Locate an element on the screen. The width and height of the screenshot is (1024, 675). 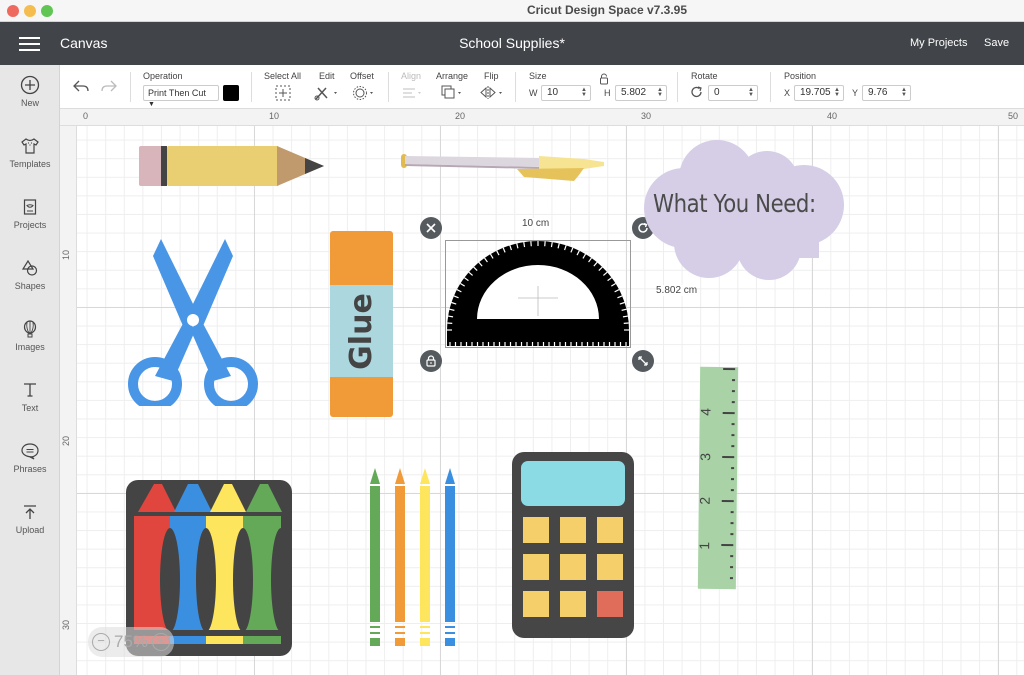
sidebar-item-new: New is located at coordinates (30, 91).